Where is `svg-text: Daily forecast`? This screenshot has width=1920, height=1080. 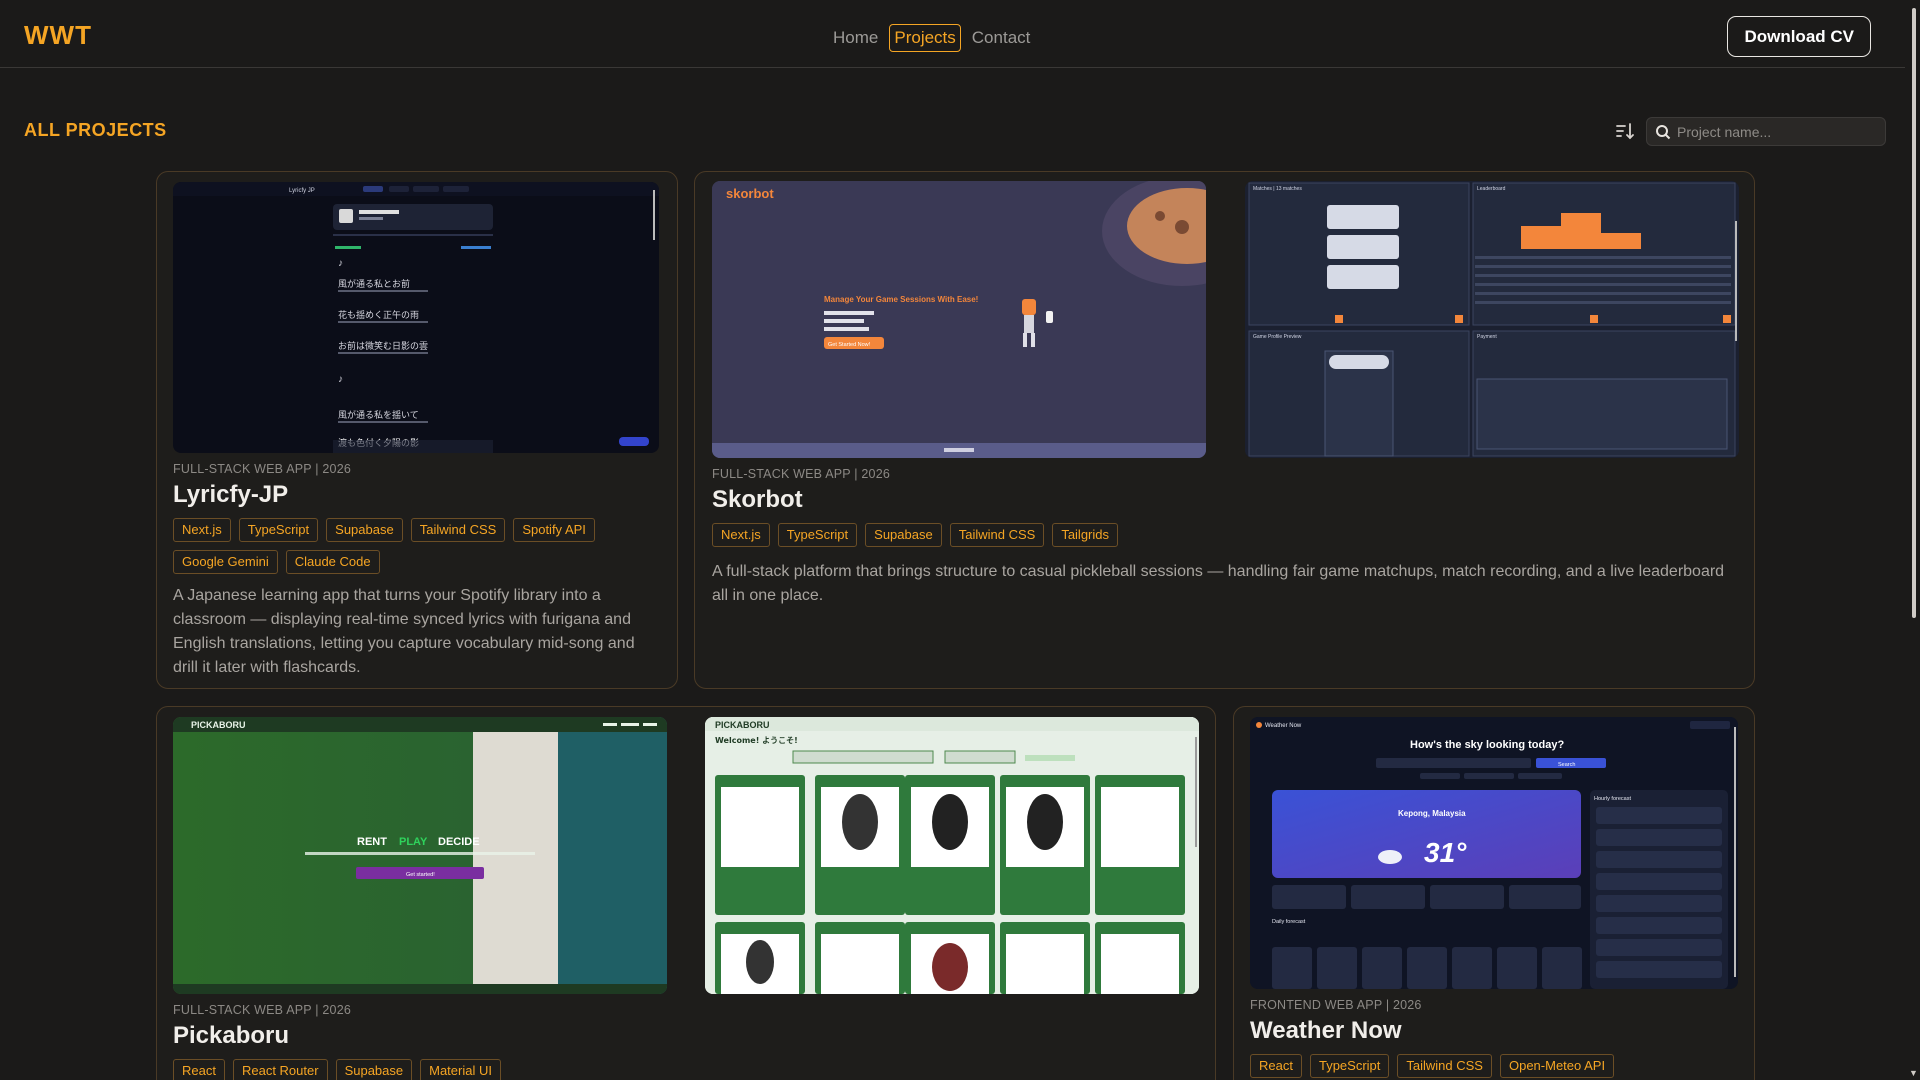
svg-text: Daily forecast is located at coordinates (1289, 922).